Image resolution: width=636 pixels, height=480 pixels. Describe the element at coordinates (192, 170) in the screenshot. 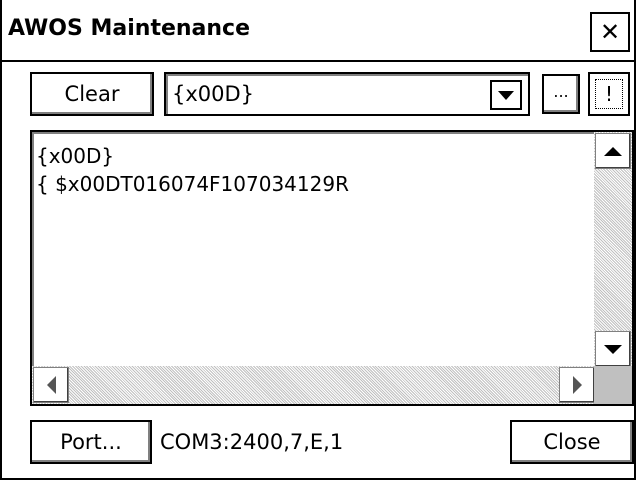

I see `output-text: {x00D} { $x00DT016074F107034129R` at that location.